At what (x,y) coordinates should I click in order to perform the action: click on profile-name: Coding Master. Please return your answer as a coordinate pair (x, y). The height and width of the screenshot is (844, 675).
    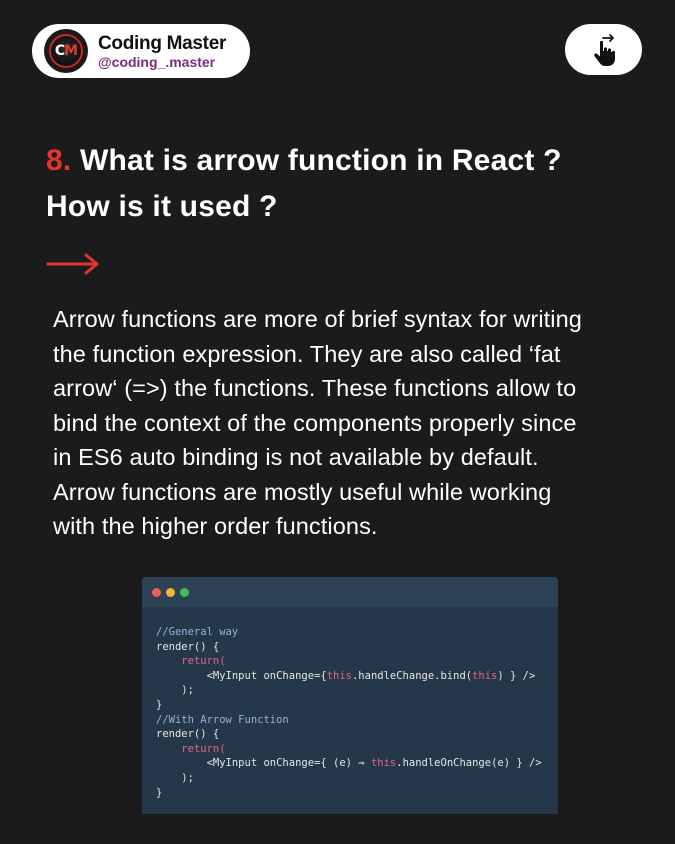
    Looking at the image, I should click on (162, 43).